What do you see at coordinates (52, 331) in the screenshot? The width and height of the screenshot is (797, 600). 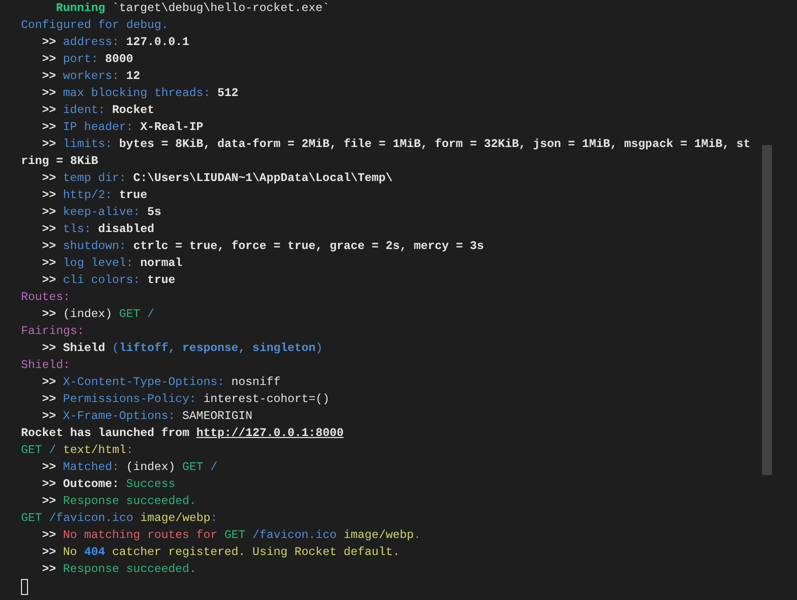 I see `terminal-line: Fairings:` at bounding box center [52, 331].